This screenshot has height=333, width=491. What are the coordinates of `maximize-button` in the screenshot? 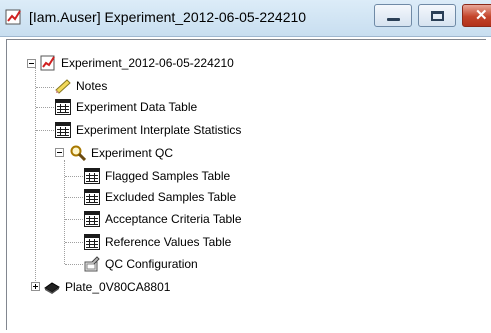 It's located at (437, 15).